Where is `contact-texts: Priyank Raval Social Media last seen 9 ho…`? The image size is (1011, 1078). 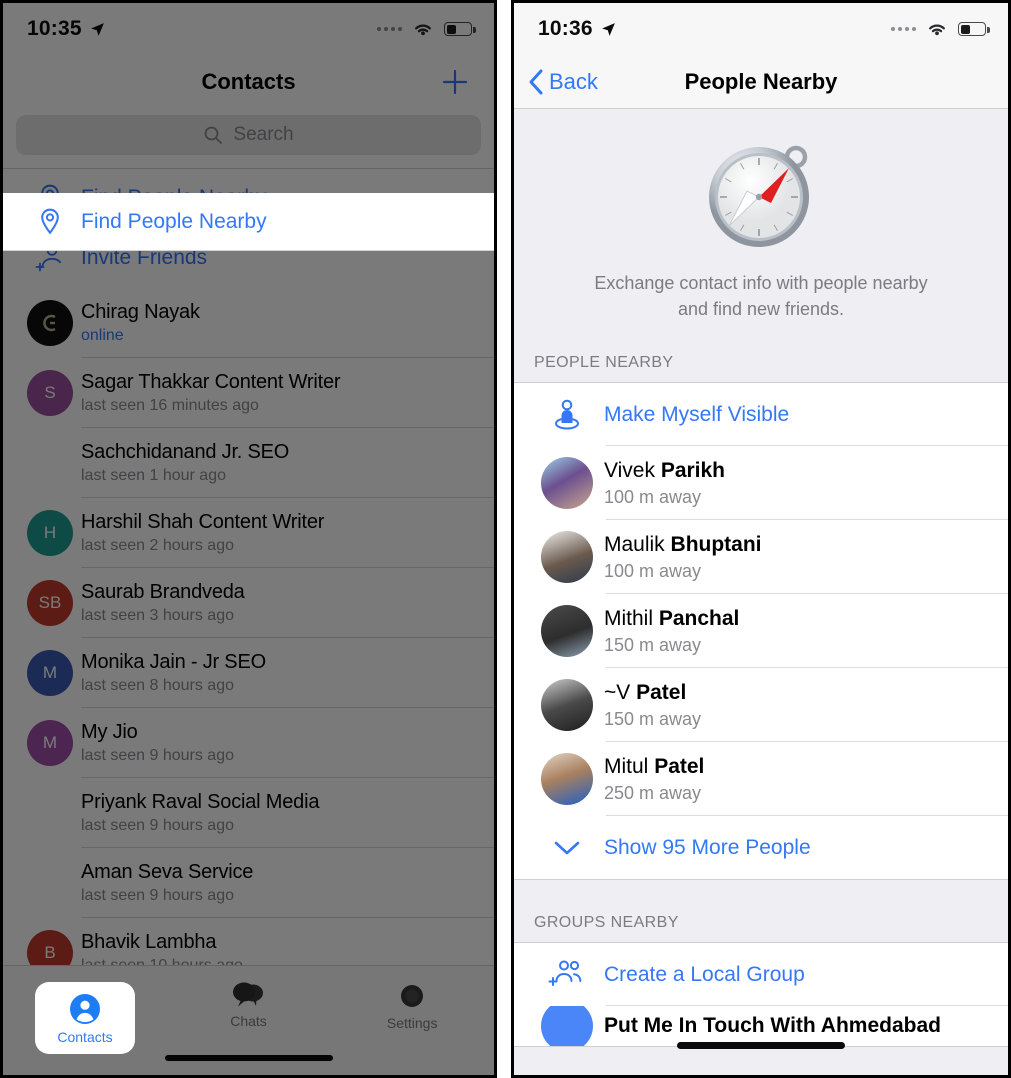
contact-texts: Priyank Raval Social Media last seen 9 ho… is located at coordinates (200, 813).